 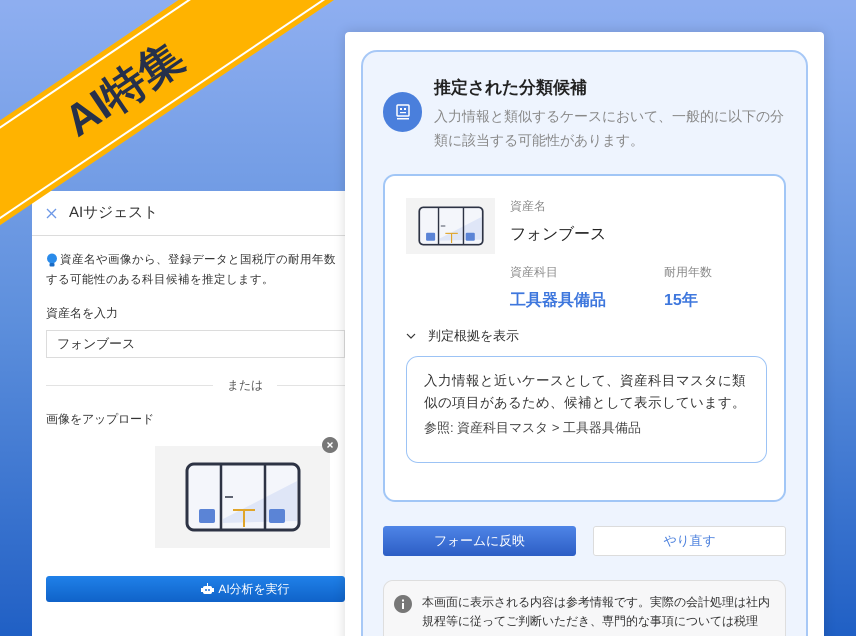 What do you see at coordinates (124, 89) in the screenshot?
I see `banner-text: AI特集` at bounding box center [124, 89].